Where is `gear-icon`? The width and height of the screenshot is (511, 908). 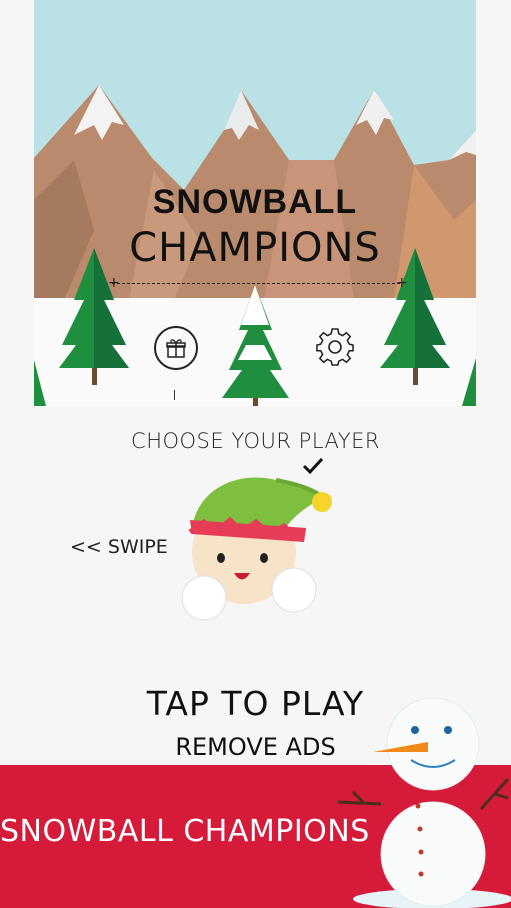 gear-icon is located at coordinates (335, 347).